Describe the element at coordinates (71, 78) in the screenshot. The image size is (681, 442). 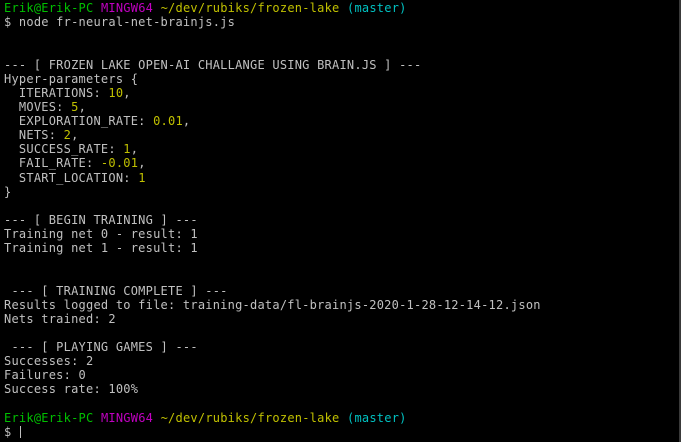
I see `hyper-parameters-open: Hyper-parameters {` at that location.